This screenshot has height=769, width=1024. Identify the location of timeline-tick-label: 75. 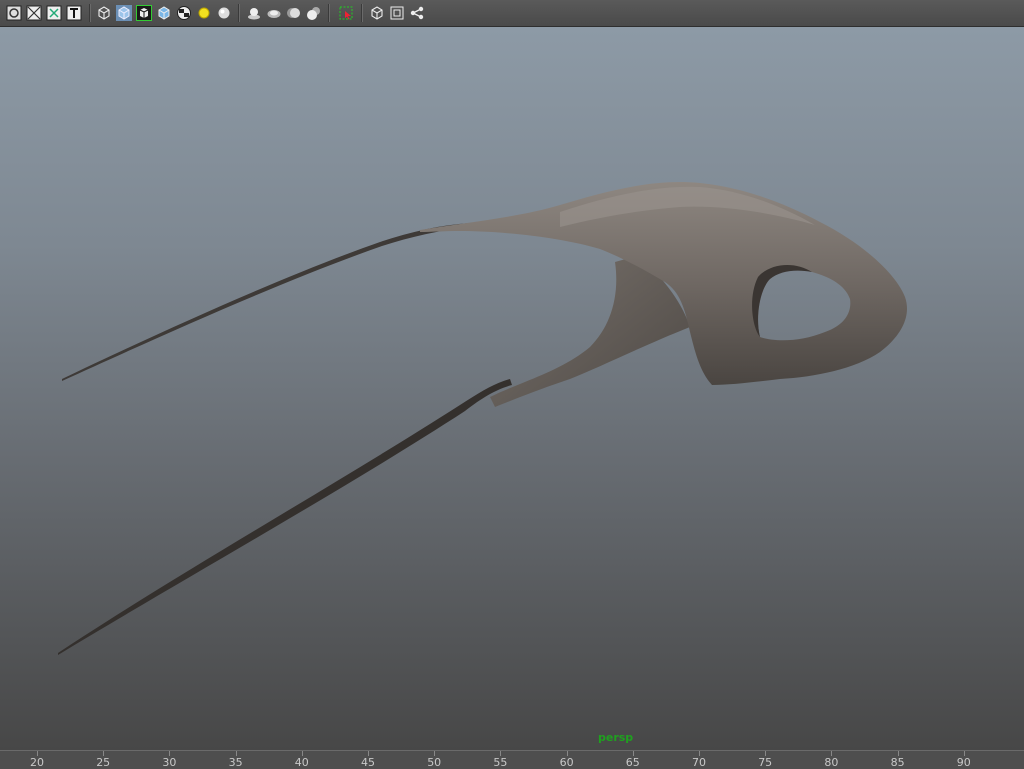
(765, 762).